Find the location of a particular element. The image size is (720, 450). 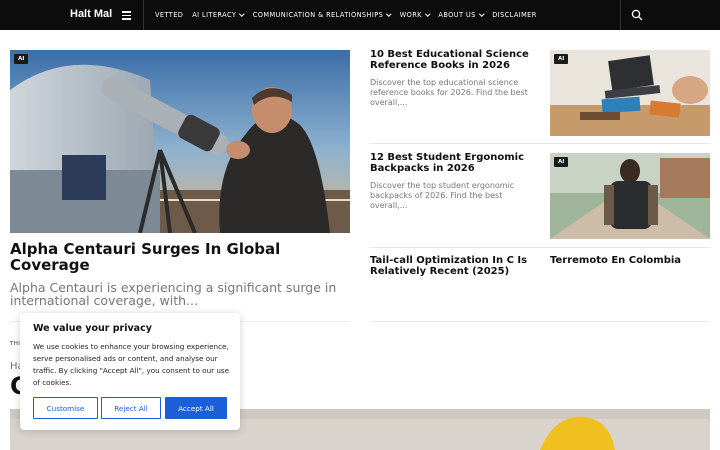

hero-title: Alpha Centauri Surges In Global Coverage is located at coordinates (175, 257).